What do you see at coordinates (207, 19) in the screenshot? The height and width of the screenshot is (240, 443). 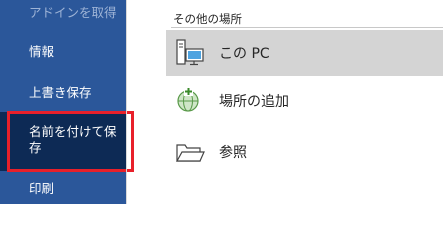 I see `section-header: その他の場所` at bounding box center [207, 19].